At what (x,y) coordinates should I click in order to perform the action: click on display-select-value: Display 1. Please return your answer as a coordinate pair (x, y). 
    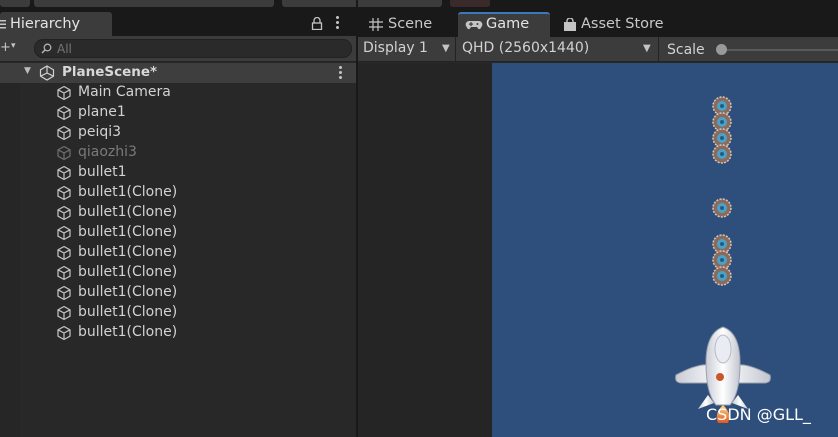
    Looking at the image, I should click on (395, 48).